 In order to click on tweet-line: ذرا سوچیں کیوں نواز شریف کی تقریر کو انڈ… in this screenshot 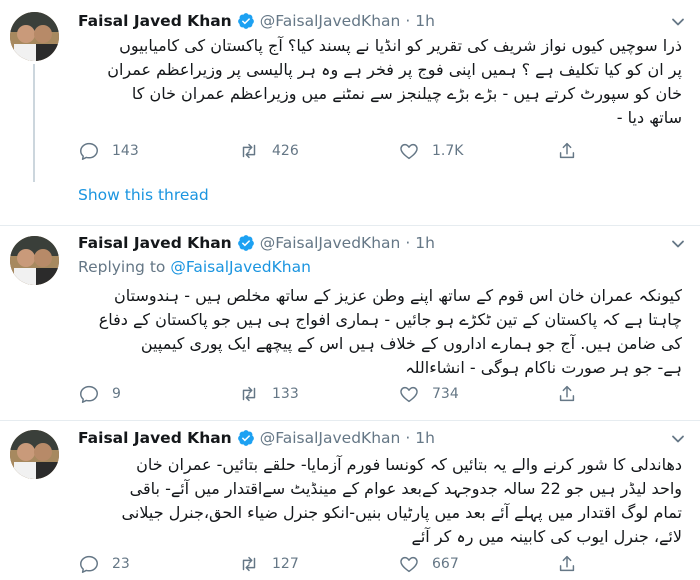, I will do `click(400, 45)`.